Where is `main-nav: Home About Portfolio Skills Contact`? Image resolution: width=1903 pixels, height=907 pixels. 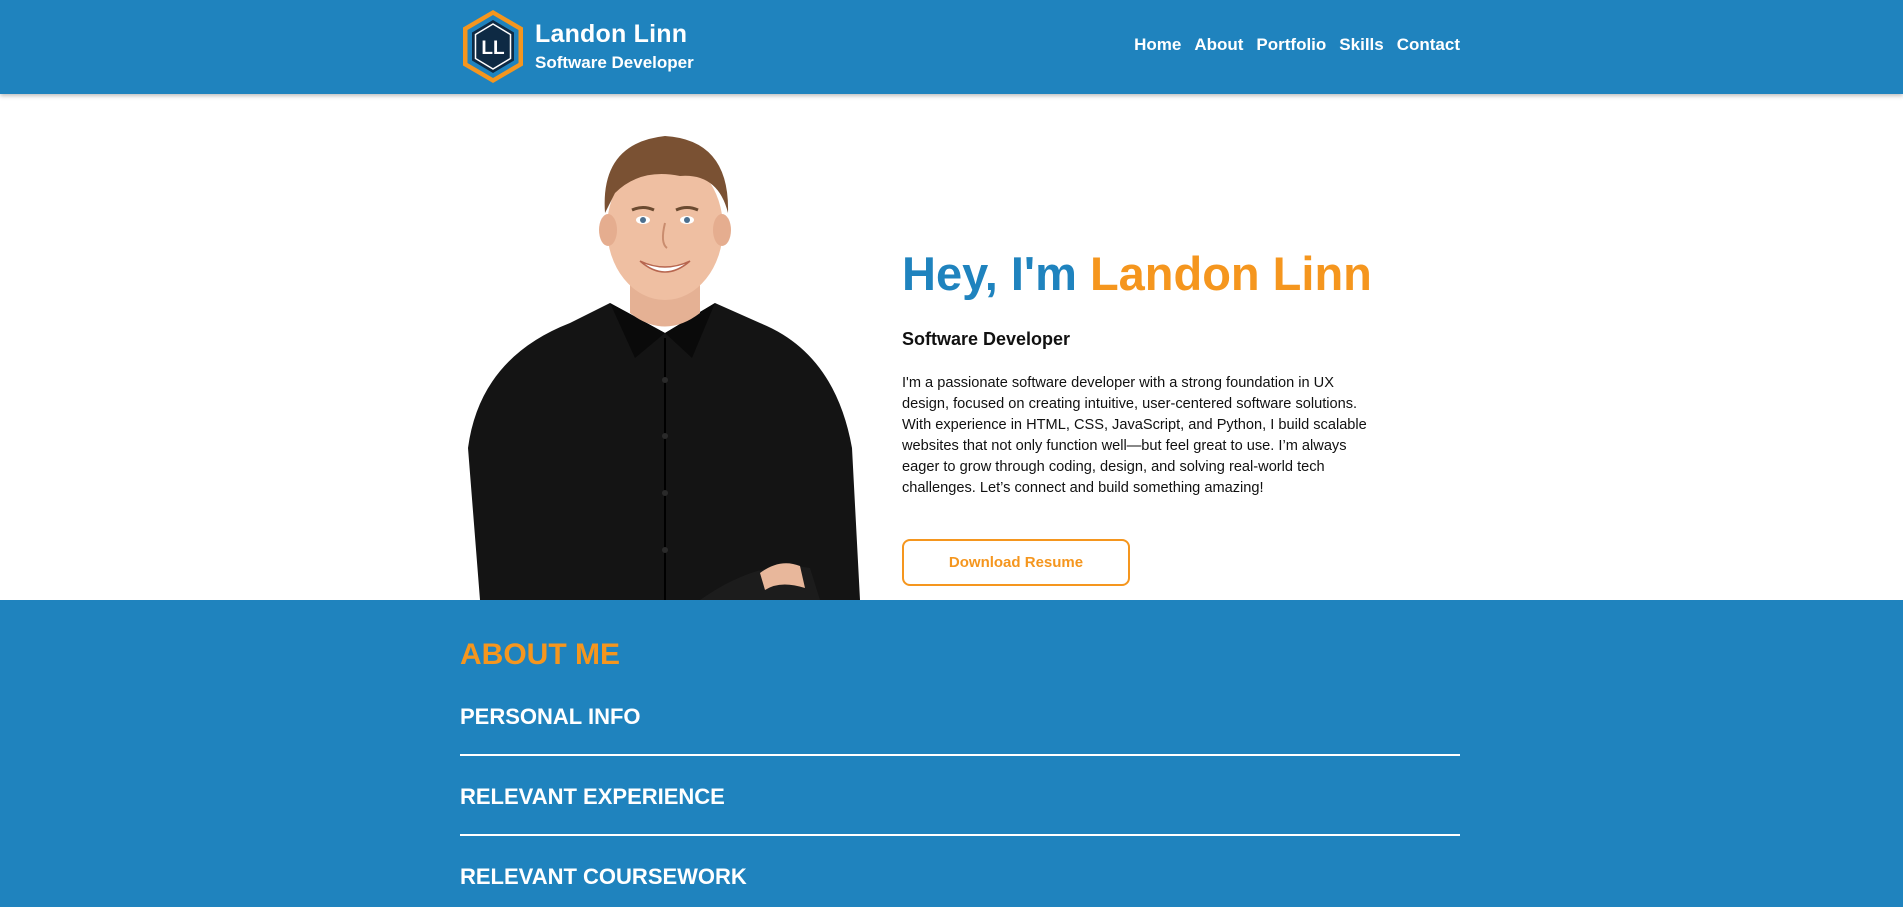
main-nav: Home About Portfolio Skills Contact is located at coordinates (1297, 45).